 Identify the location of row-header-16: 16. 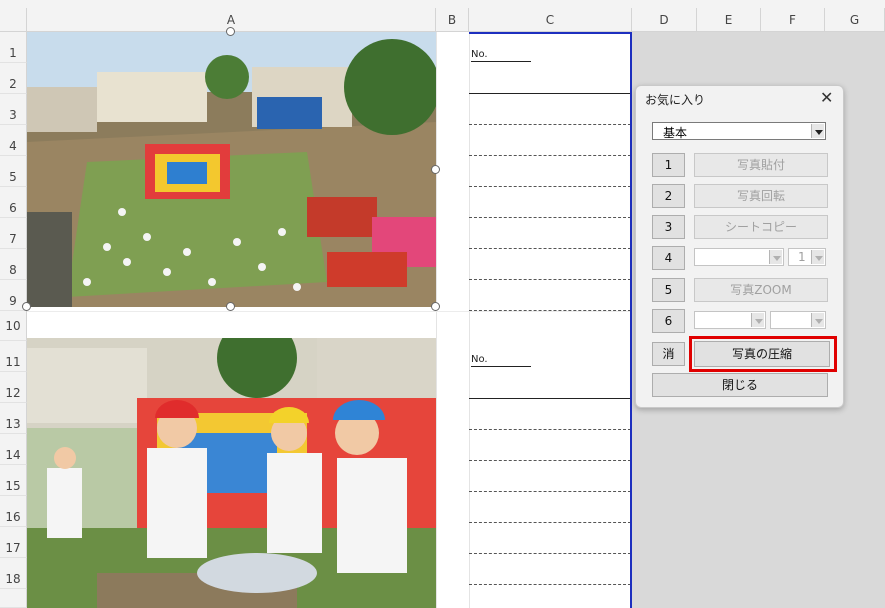
(13, 511).